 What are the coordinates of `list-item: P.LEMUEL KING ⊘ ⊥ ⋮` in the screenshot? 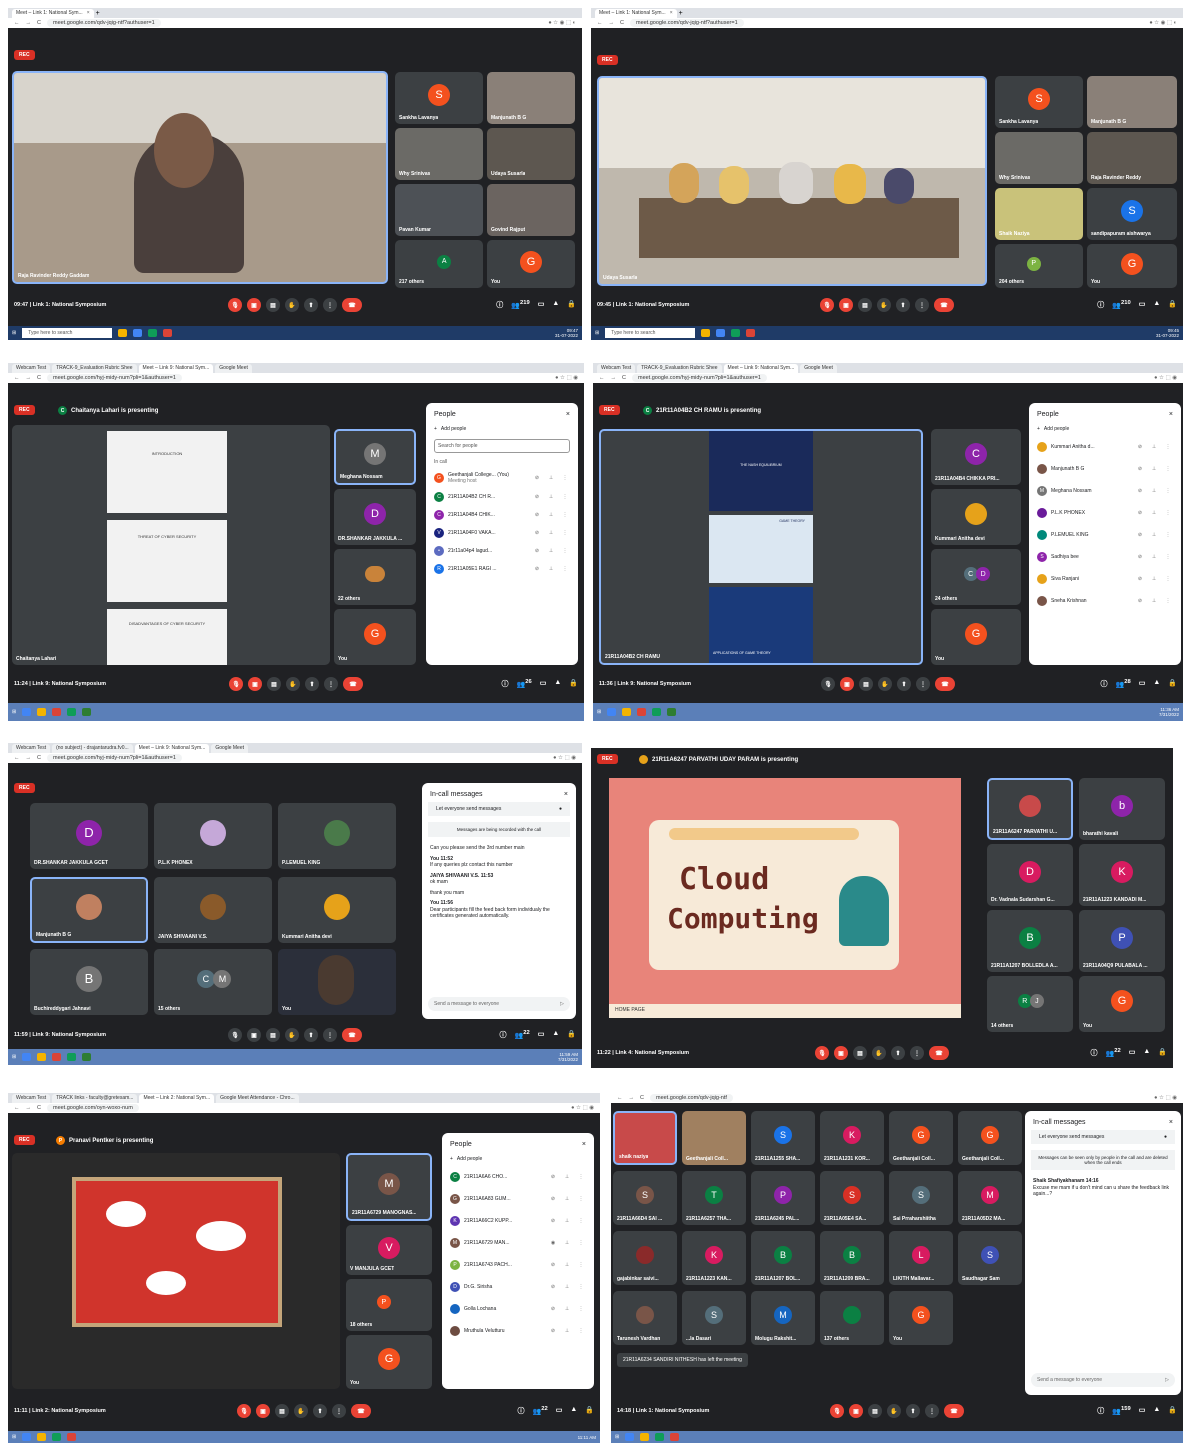 It's located at (1105, 535).